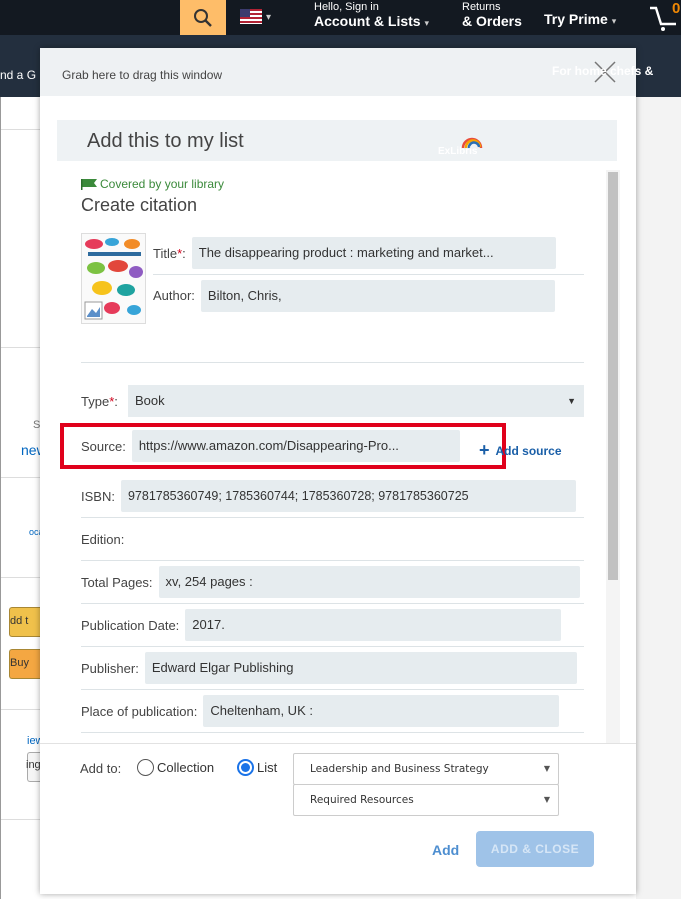 This screenshot has height=899, width=681. I want to click on account-lists-menu: Hello, Sign in Account & Lists ▾, so click(371, 15).